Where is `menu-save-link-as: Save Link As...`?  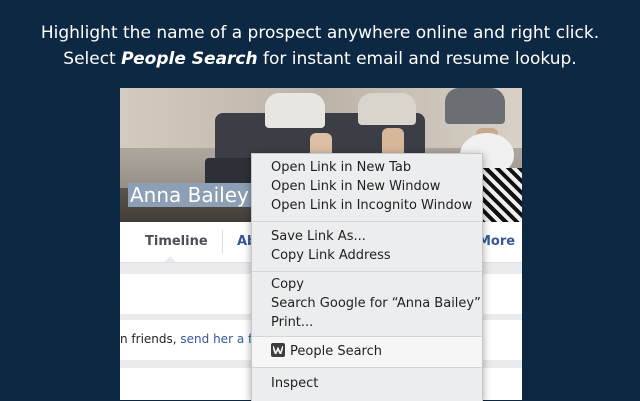 menu-save-link-as: Save Link As... is located at coordinates (367, 236).